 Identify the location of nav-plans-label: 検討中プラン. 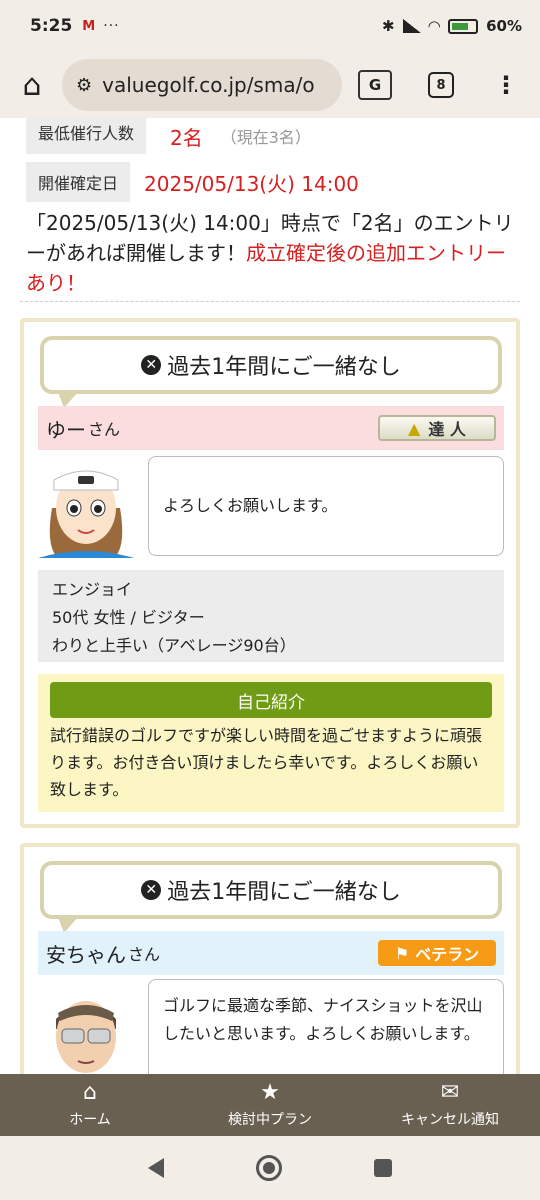
(270, 1120).